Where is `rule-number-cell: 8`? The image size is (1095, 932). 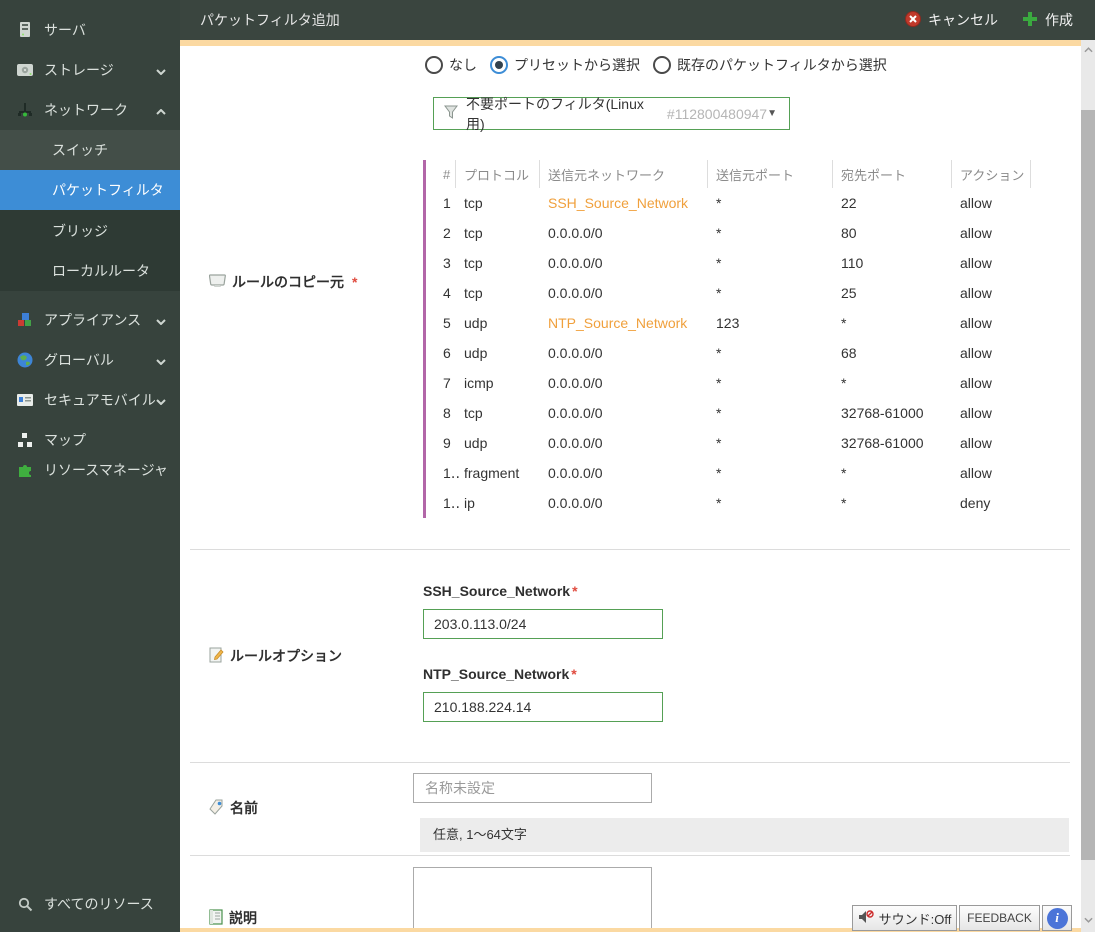
rule-number-cell: 8 is located at coordinates (447, 413).